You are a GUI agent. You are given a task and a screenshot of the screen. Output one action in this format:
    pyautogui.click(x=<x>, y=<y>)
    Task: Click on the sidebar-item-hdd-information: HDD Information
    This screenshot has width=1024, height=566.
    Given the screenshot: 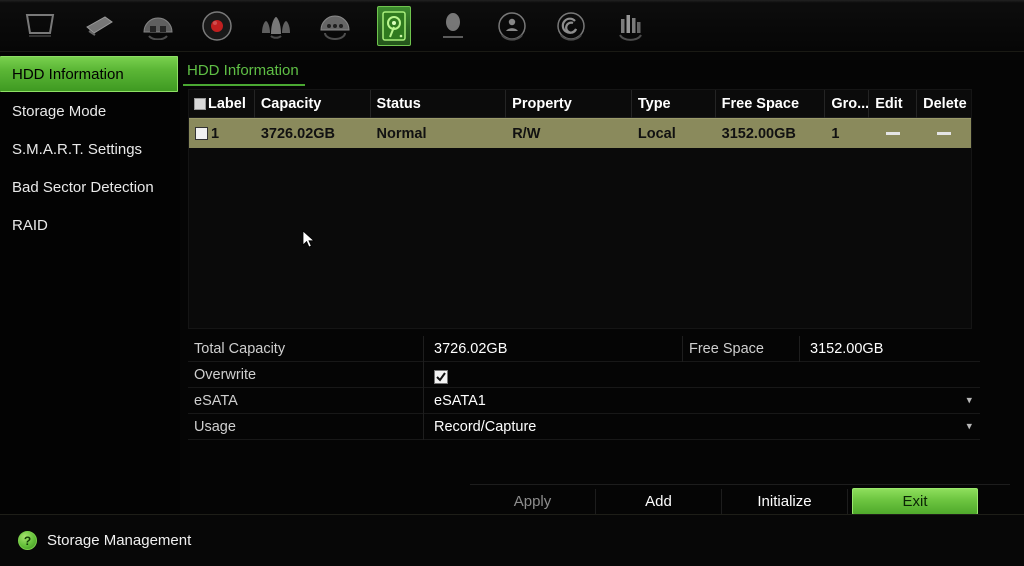 What is the action you would take?
    pyautogui.click(x=89, y=74)
    